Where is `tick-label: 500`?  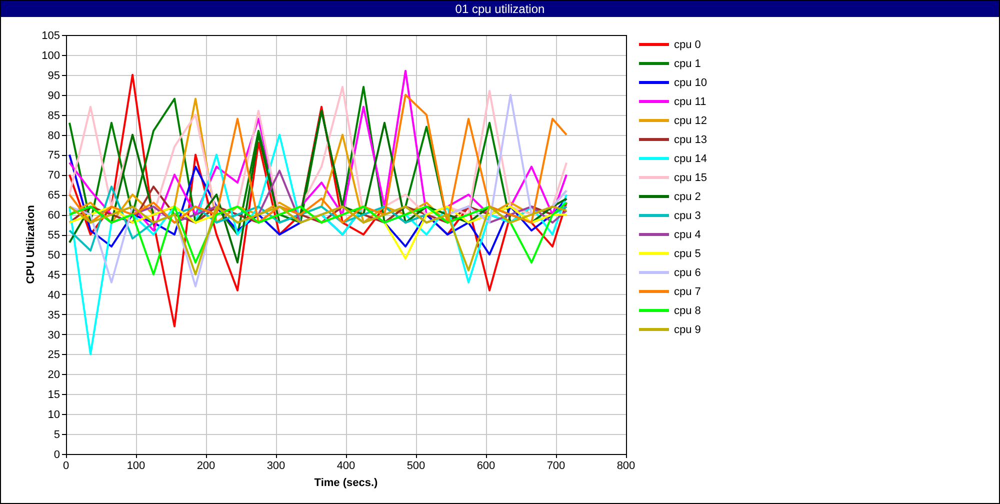 tick-label: 500 is located at coordinates (416, 466).